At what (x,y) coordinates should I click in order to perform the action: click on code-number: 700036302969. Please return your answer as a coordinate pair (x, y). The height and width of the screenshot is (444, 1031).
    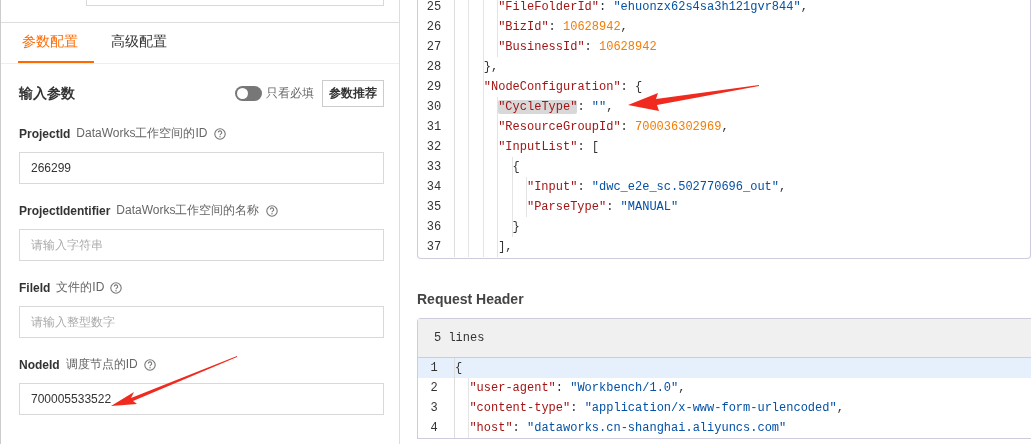
    Looking at the image, I should click on (678, 127).